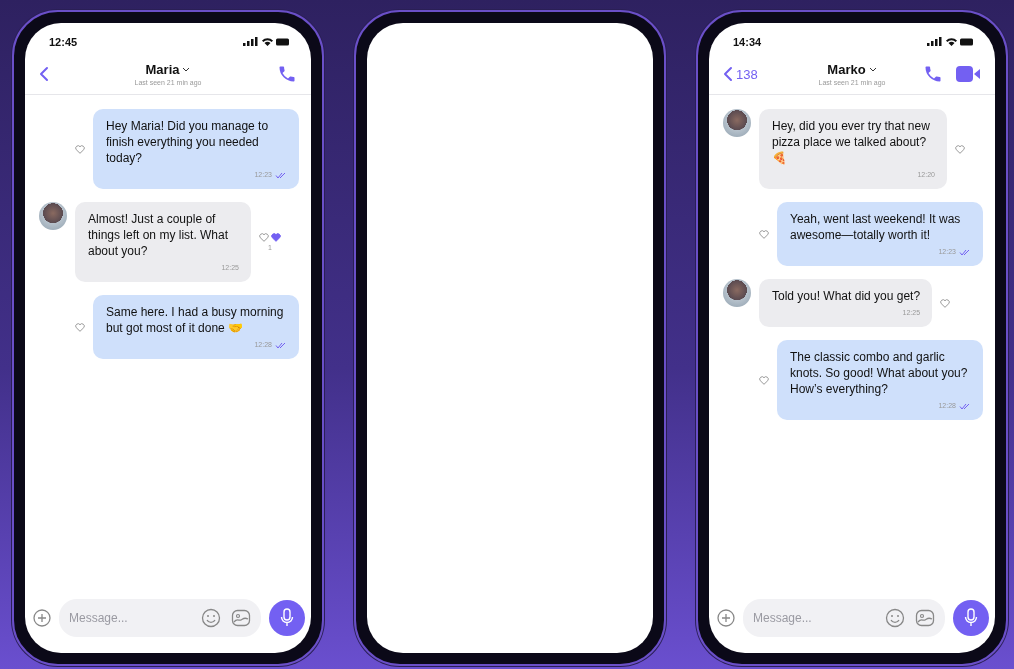 Image resolution: width=1014 pixels, height=669 pixels. What do you see at coordinates (846, 296) in the screenshot?
I see `message-text: Told you! What did you get?` at bounding box center [846, 296].